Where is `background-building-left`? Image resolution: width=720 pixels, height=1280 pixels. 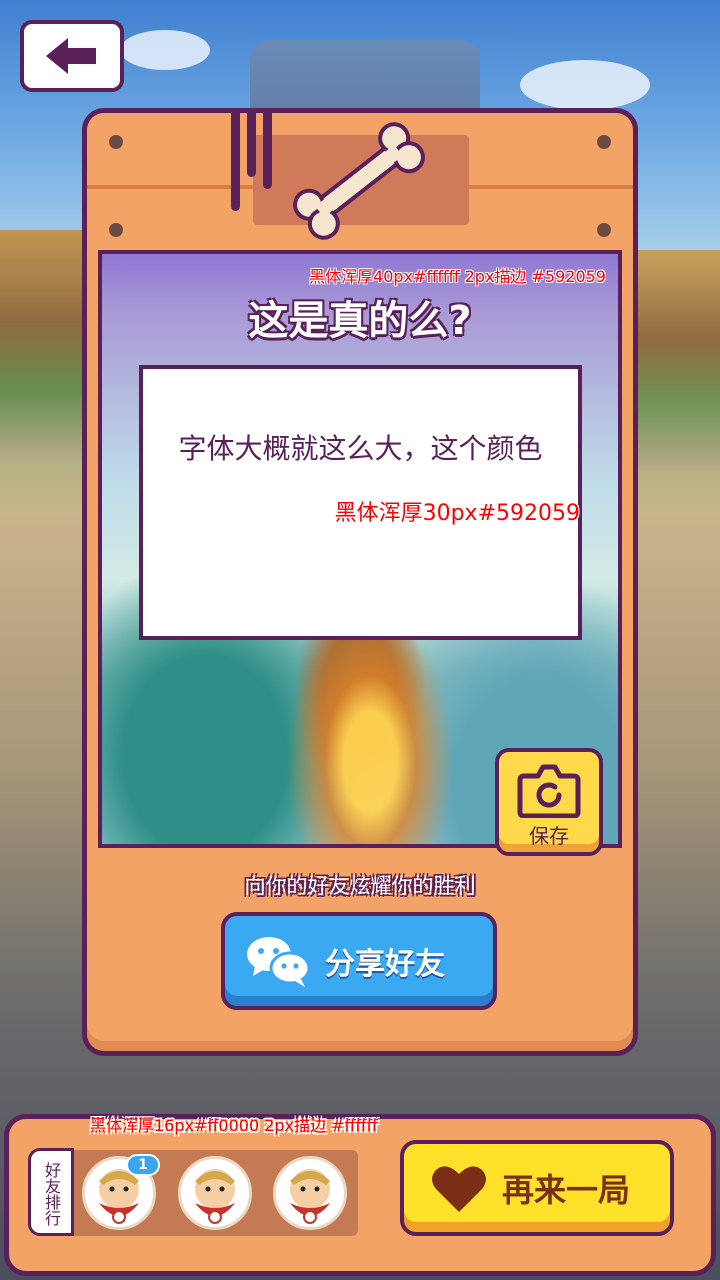
background-building-left is located at coordinates (45, 345).